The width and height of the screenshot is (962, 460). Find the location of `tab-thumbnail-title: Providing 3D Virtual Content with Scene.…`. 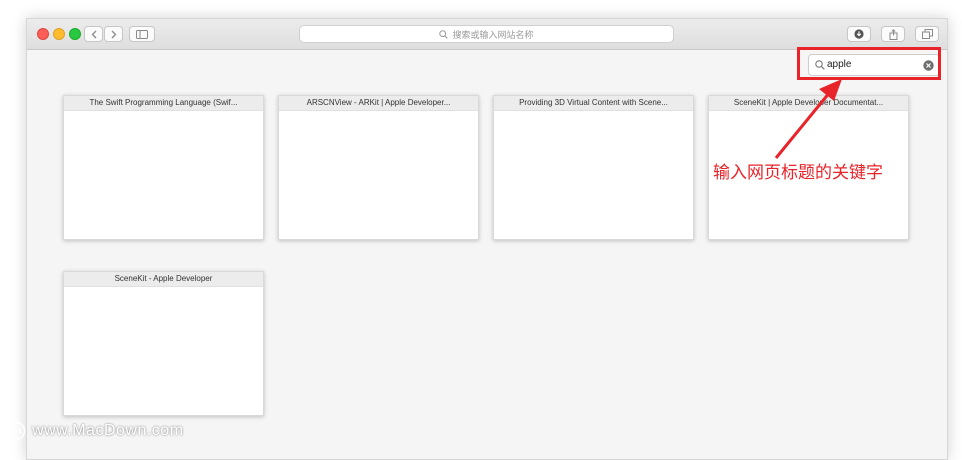

tab-thumbnail-title: Providing 3D Virtual Content with Scene.… is located at coordinates (593, 103).